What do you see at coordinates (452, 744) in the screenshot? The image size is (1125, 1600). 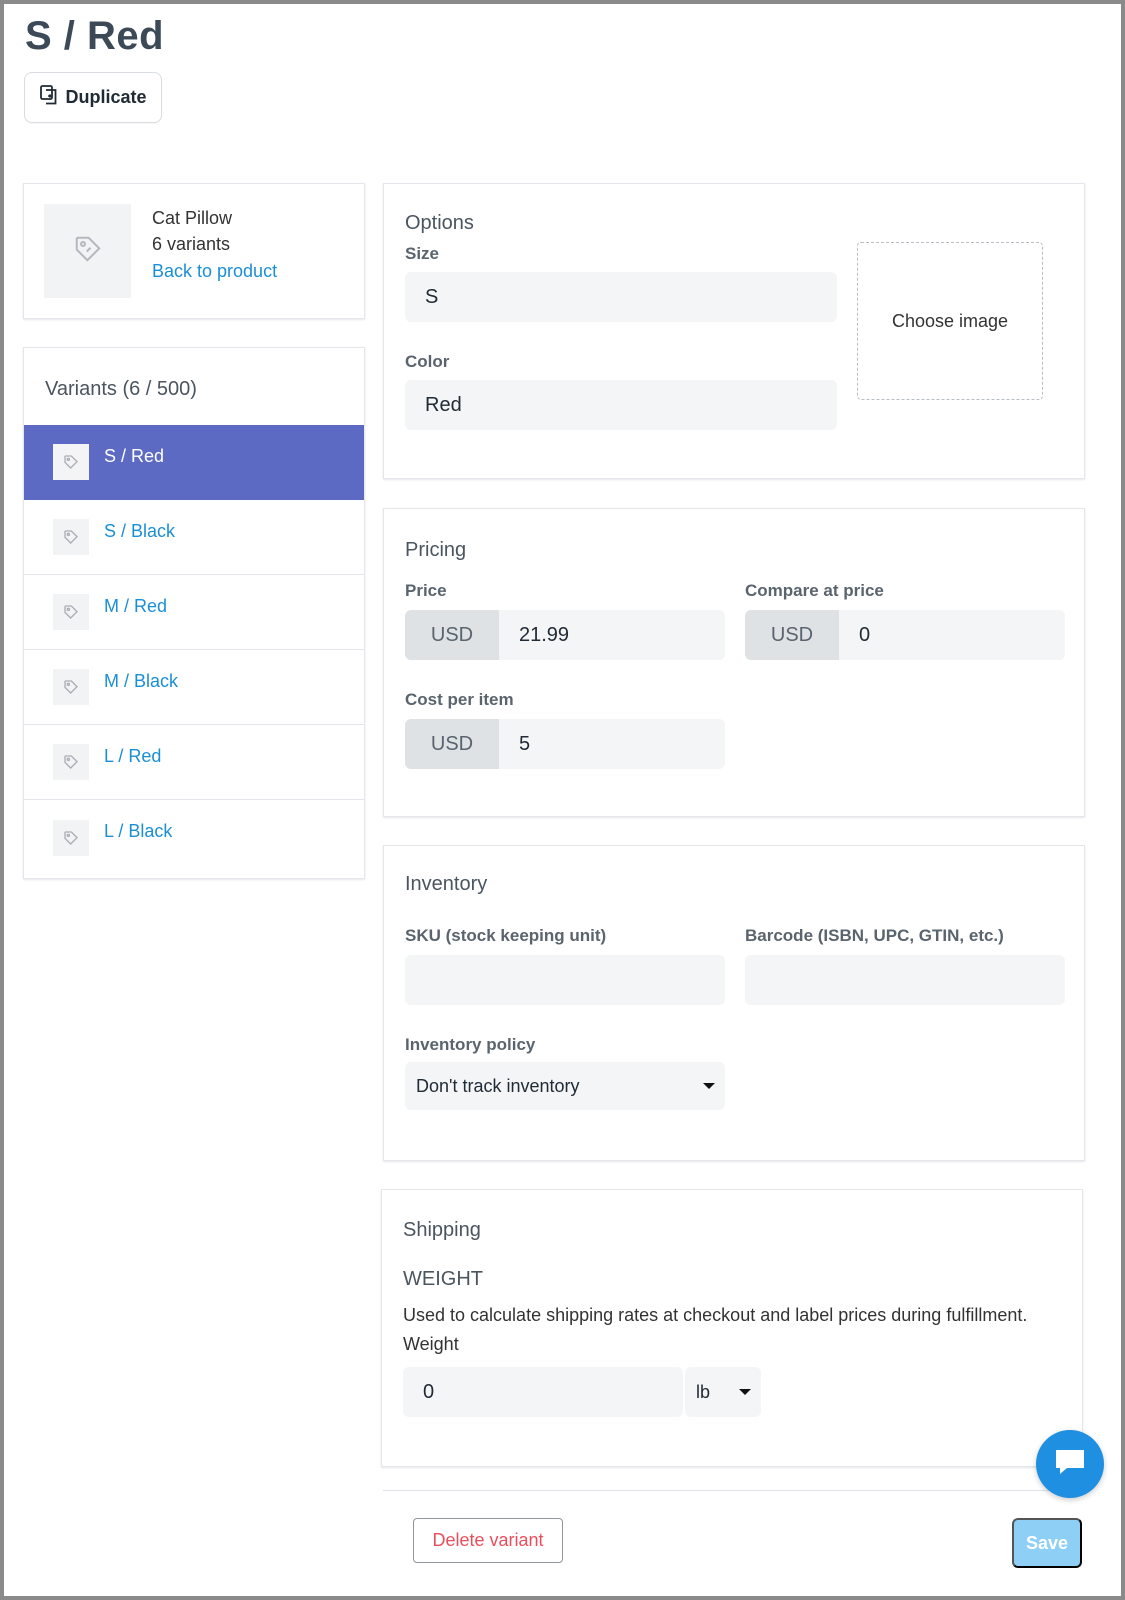 I see `cost-currency: USD` at bounding box center [452, 744].